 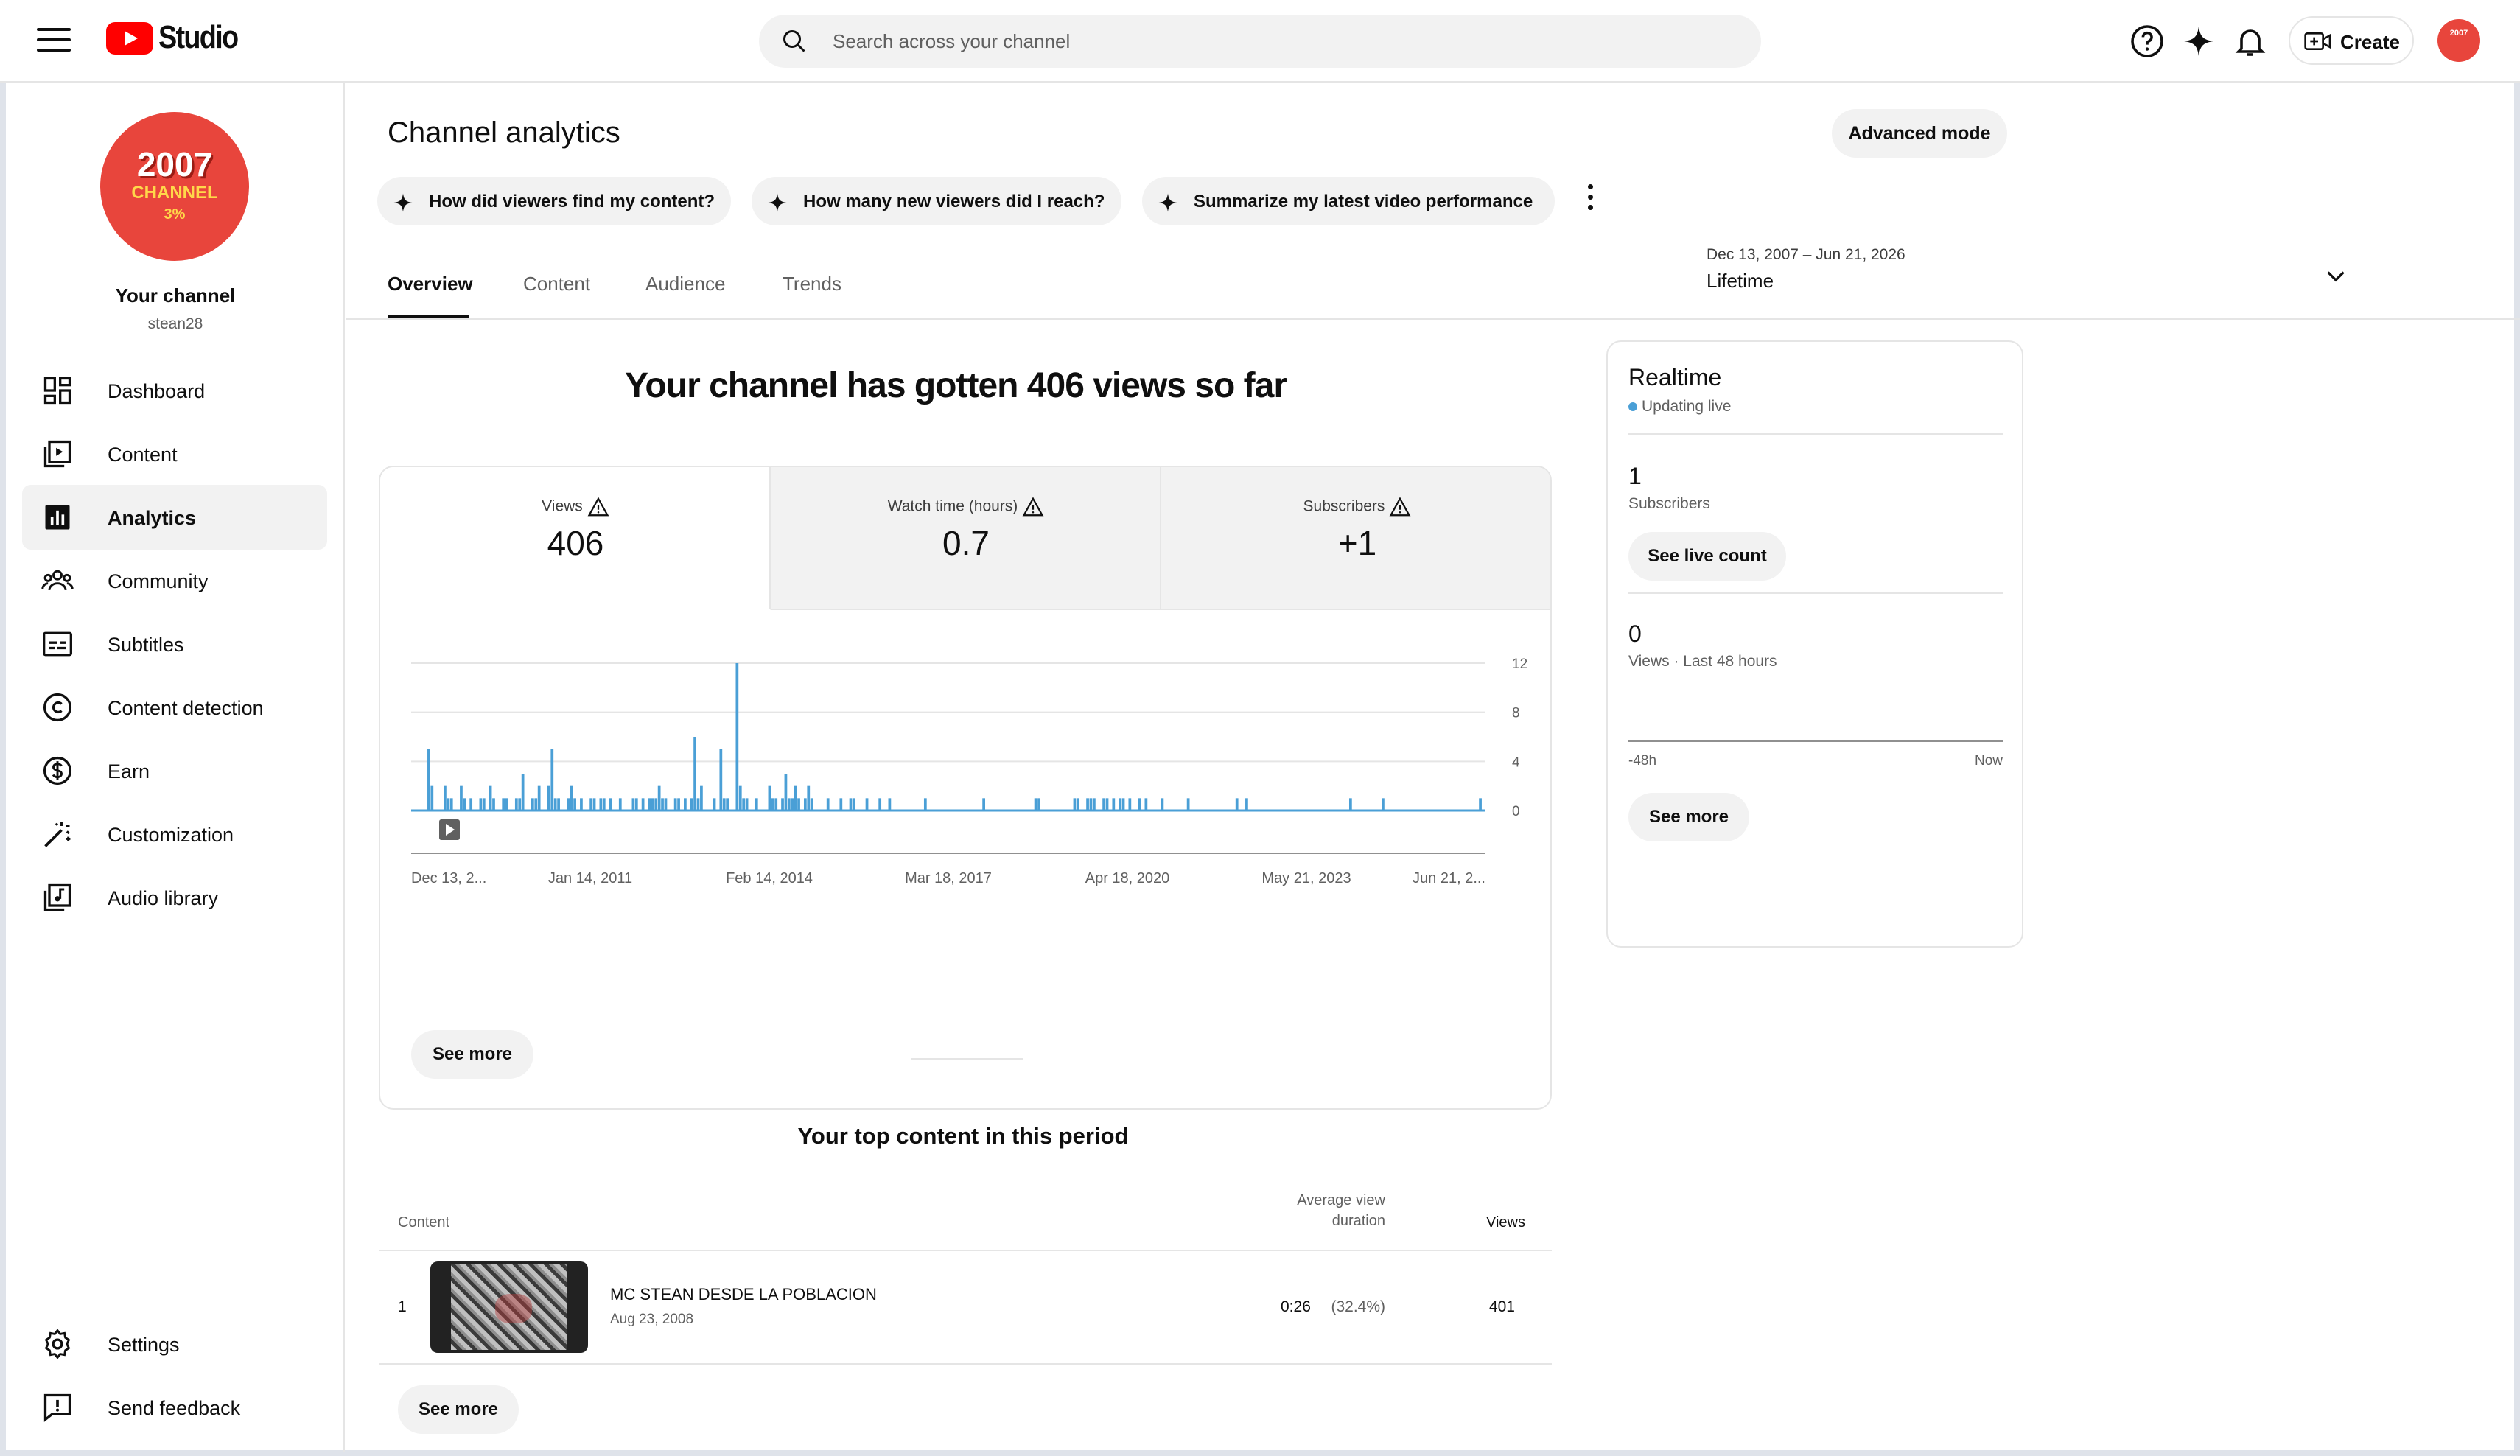 I want to click on channel-avatar-line1: 2007, so click(x=174, y=164).